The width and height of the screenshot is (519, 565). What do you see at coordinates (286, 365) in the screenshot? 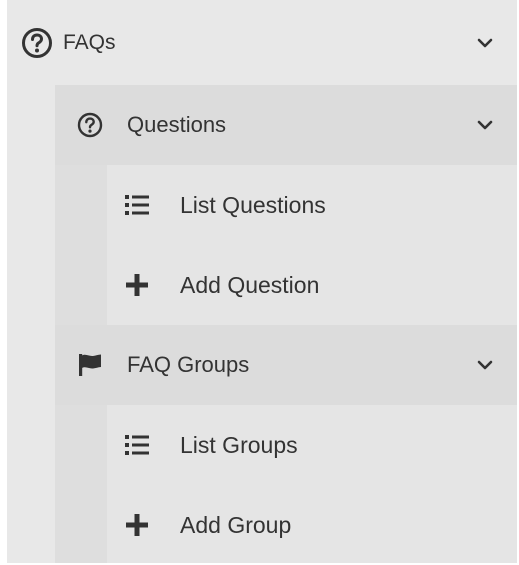
I see `menu-item-faq-groups: FAQ Groups` at bounding box center [286, 365].